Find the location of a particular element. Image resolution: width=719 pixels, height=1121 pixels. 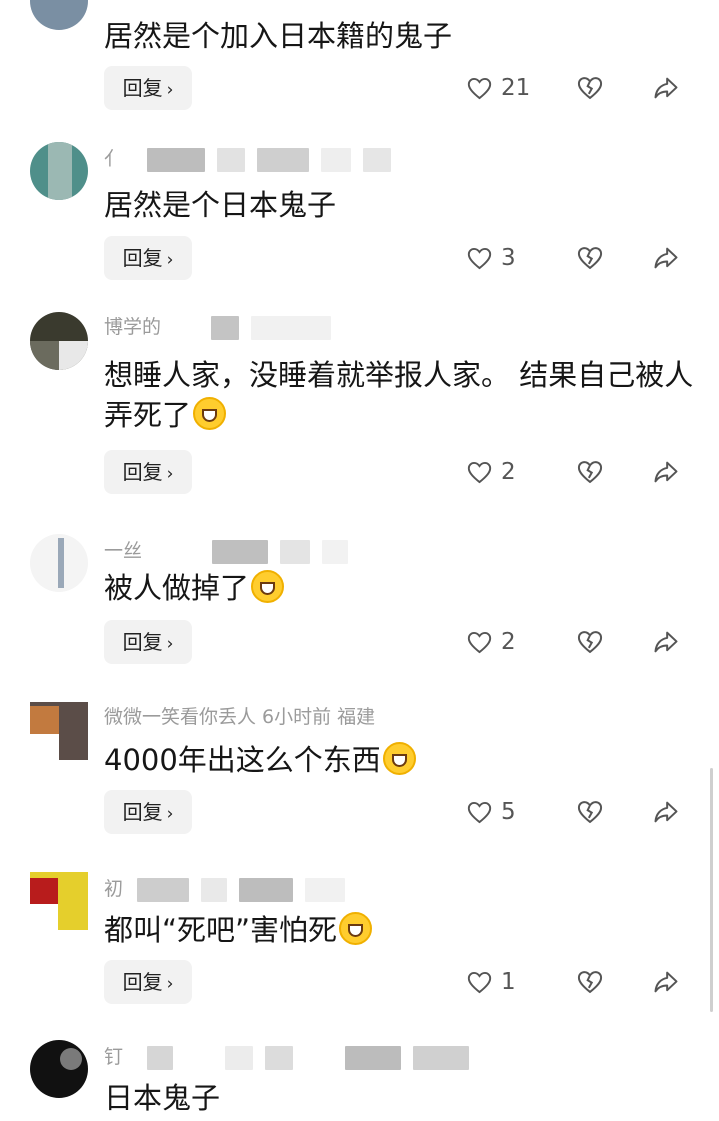

like-count: 21 is located at coordinates (516, 88).